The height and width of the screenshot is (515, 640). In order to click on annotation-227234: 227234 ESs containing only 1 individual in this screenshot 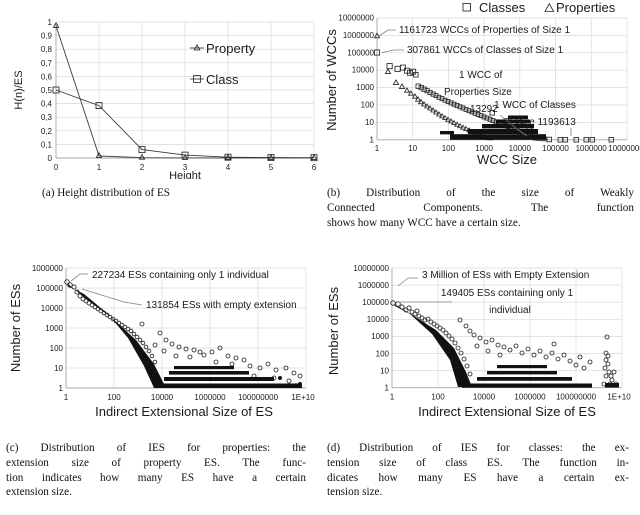, I will do `click(180, 275)`.